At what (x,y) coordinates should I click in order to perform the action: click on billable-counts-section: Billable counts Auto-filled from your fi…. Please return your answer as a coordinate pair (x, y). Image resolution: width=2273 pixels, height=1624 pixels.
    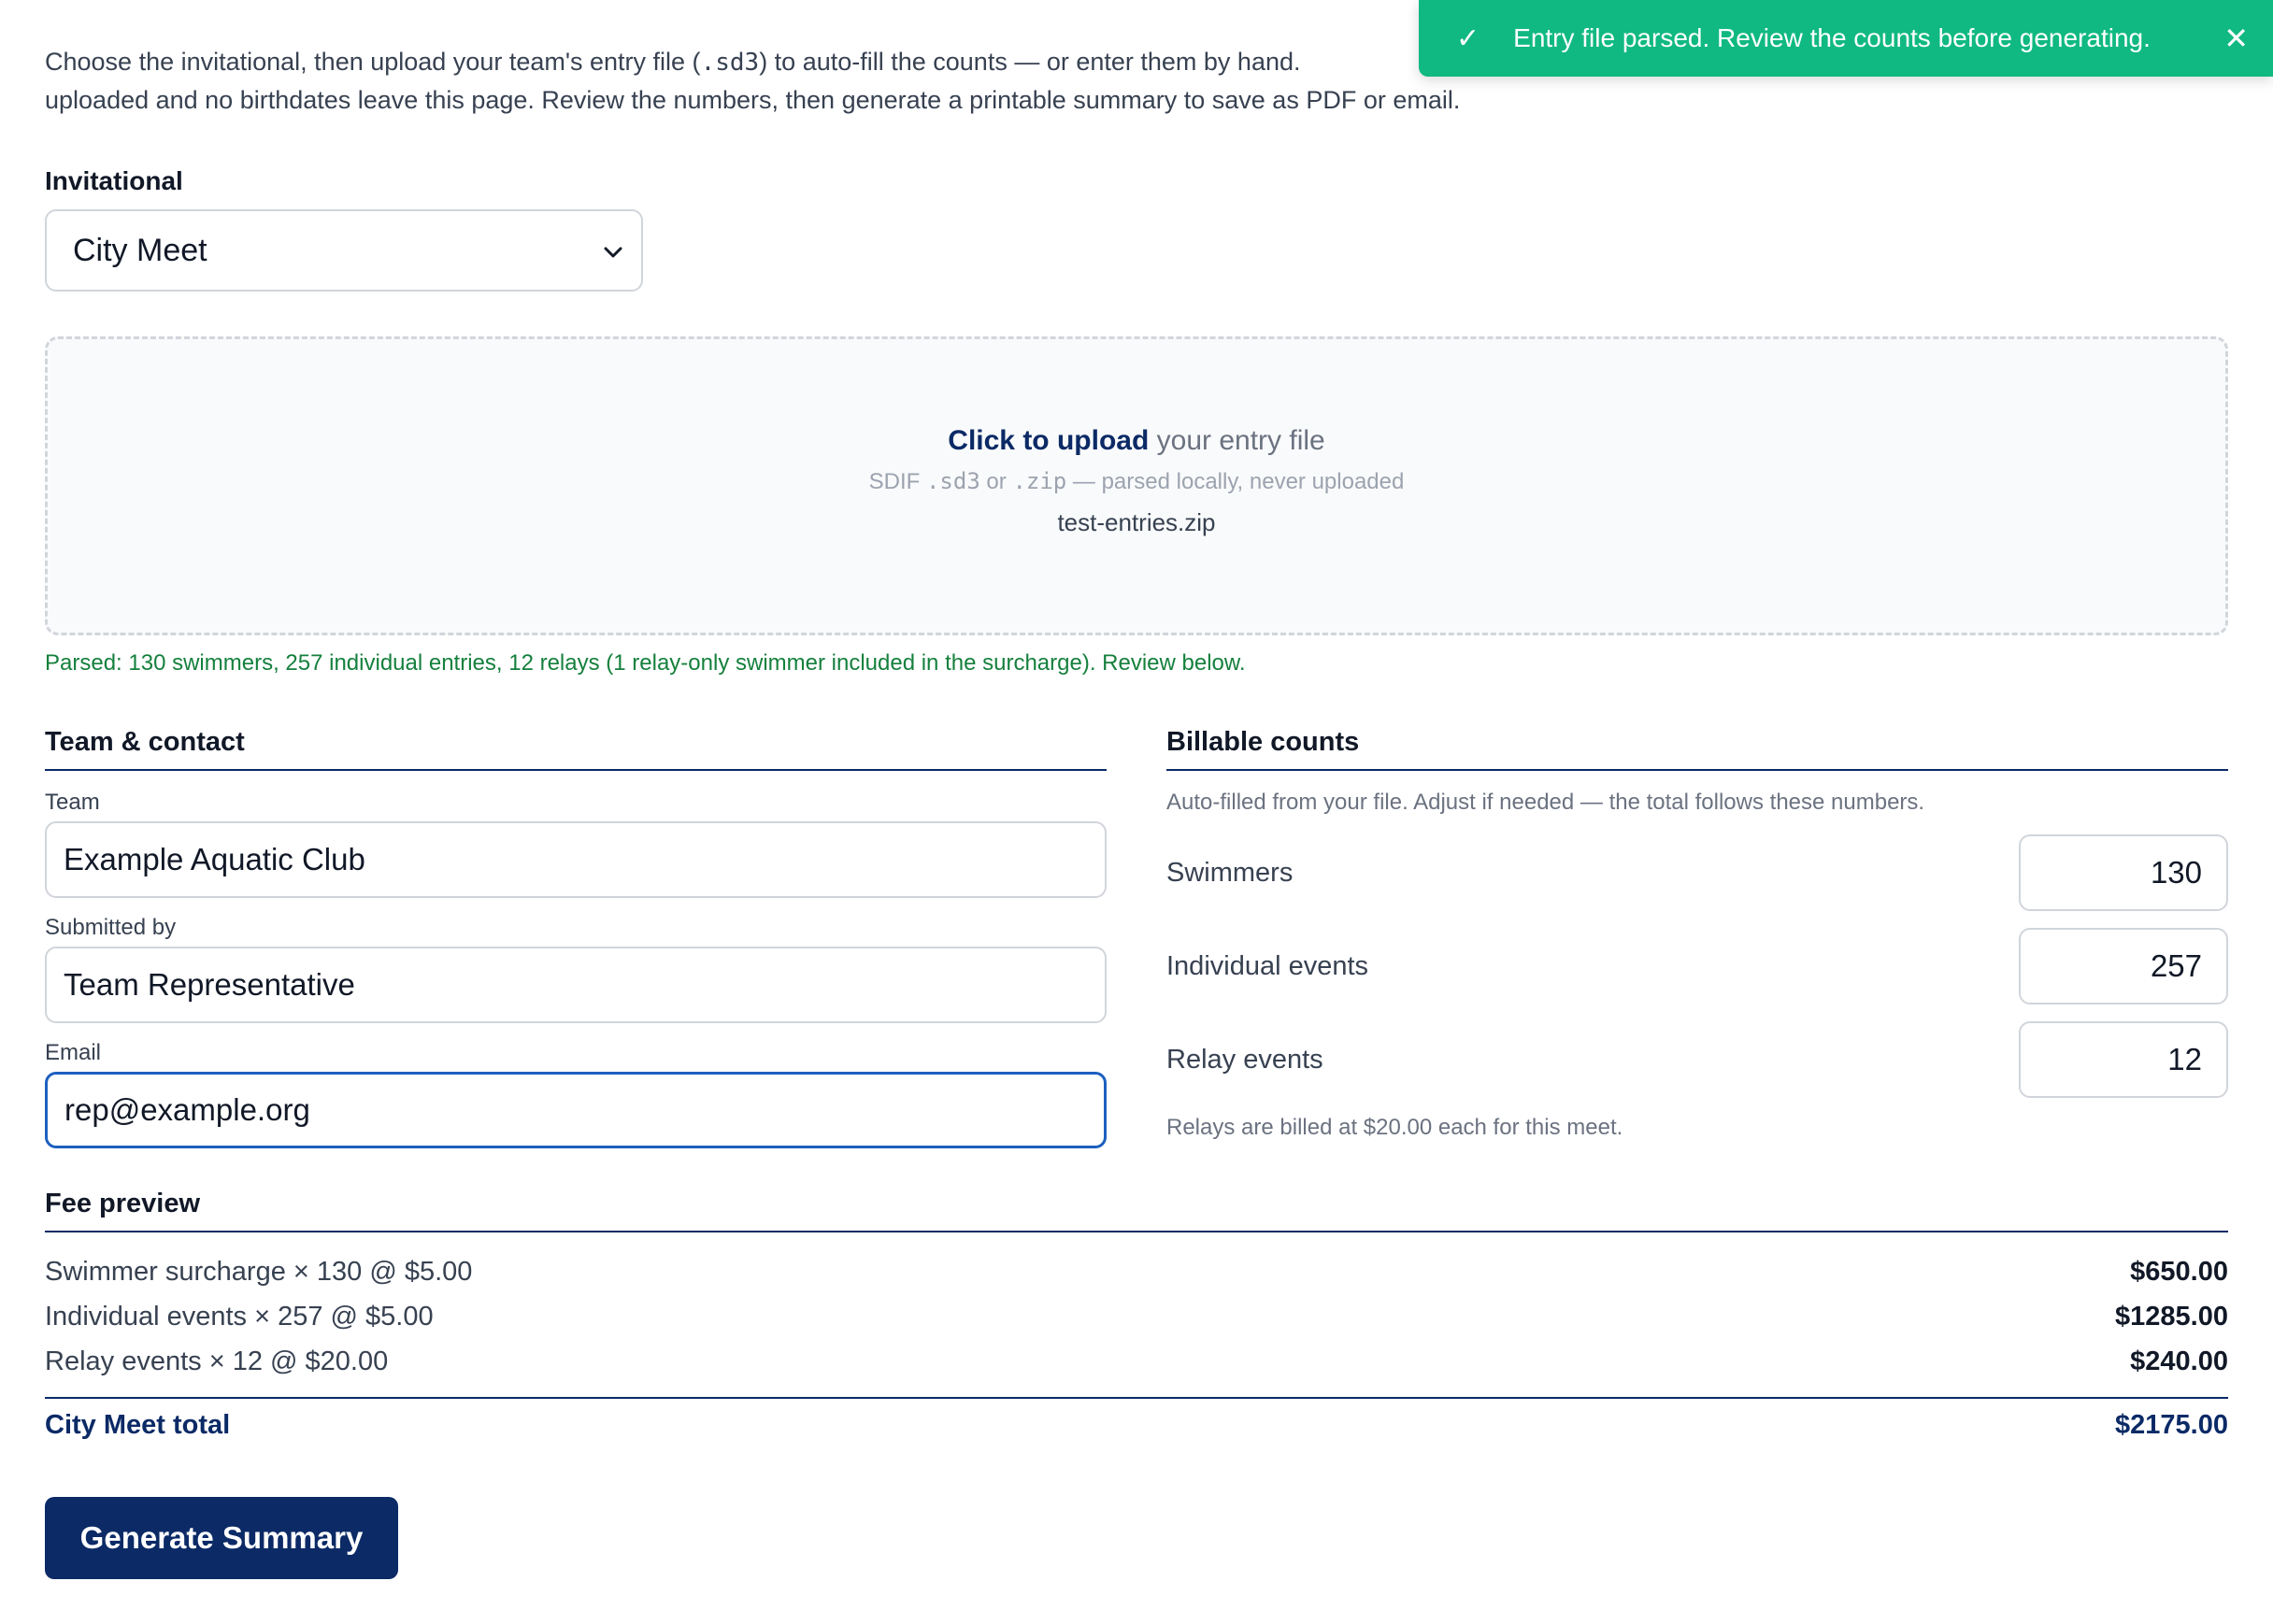
    Looking at the image, I should click on (1697, 934).